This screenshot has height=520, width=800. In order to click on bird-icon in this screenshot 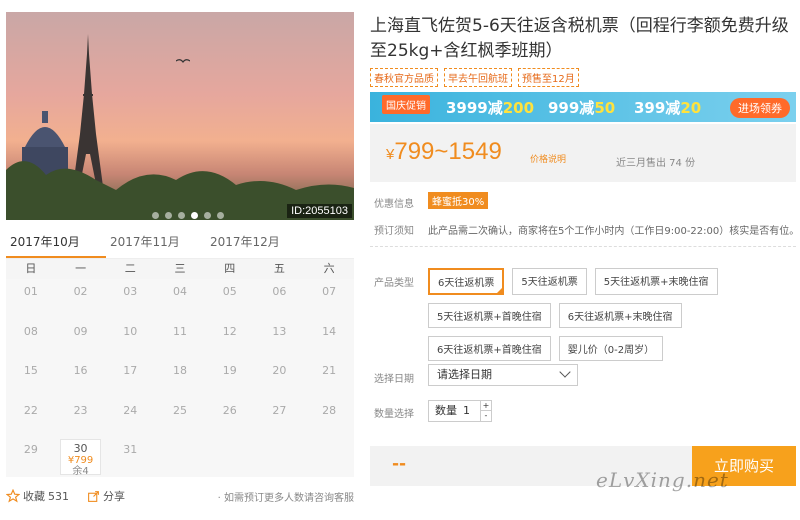, I will do `click(183, 61)`.